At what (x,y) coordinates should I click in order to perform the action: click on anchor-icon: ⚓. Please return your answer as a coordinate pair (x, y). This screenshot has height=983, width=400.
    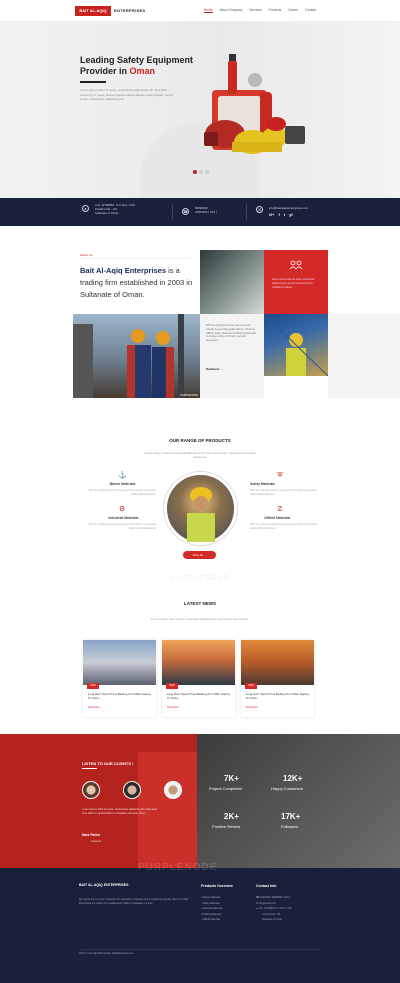
    Looking at the image, I should click on (122, 475).